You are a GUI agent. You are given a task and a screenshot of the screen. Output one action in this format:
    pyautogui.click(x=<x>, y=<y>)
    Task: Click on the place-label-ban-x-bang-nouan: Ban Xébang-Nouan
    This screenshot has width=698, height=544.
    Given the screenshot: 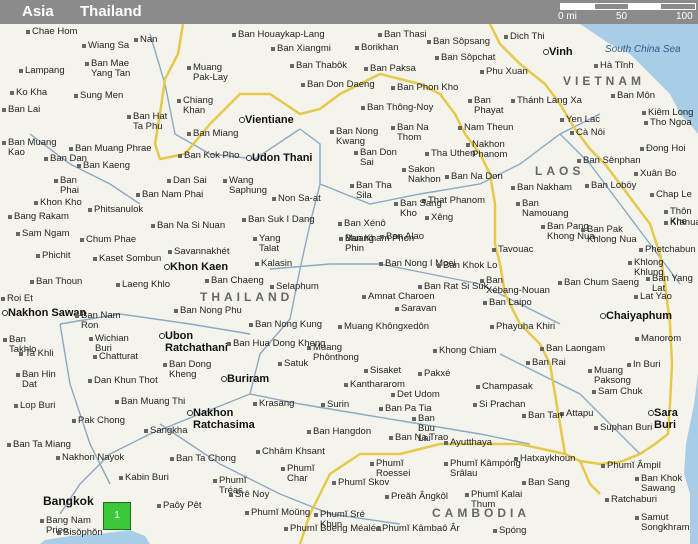 What is the action you would take?
    pyautogui.click(x=518, y=286)
    